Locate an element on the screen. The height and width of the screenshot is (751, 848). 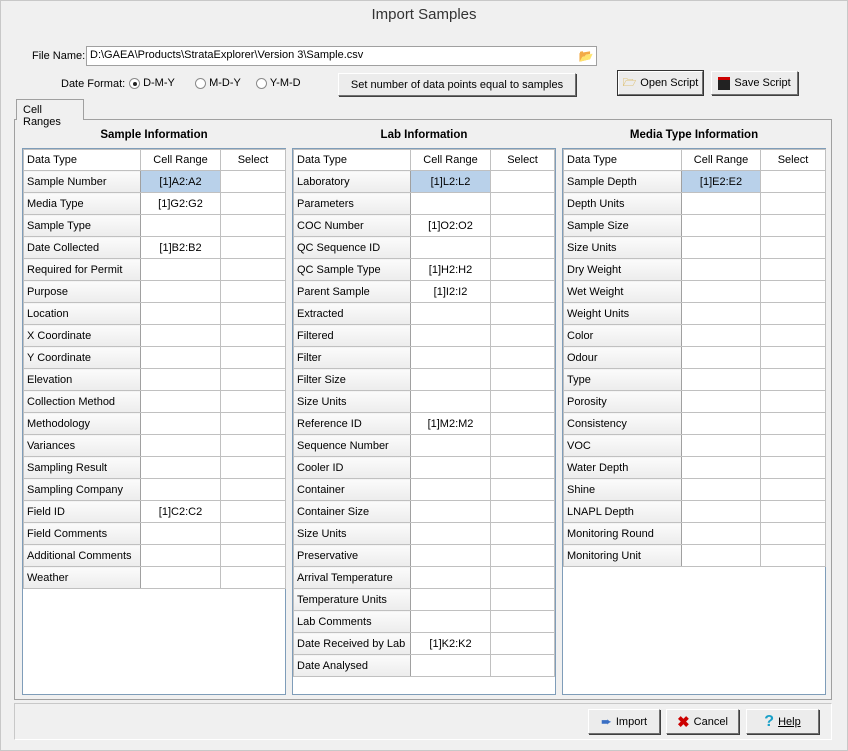
cell-range-cell: [1]M2:M2 is located at coordinates (450, 423).